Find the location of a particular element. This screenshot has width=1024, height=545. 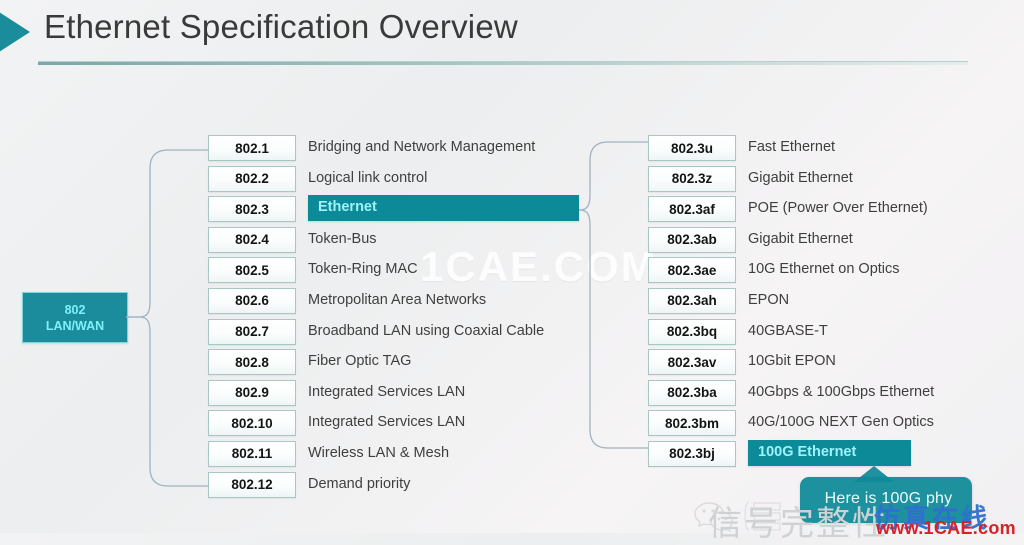

spec-code: 802.2 is located at coordinates (252, 178).